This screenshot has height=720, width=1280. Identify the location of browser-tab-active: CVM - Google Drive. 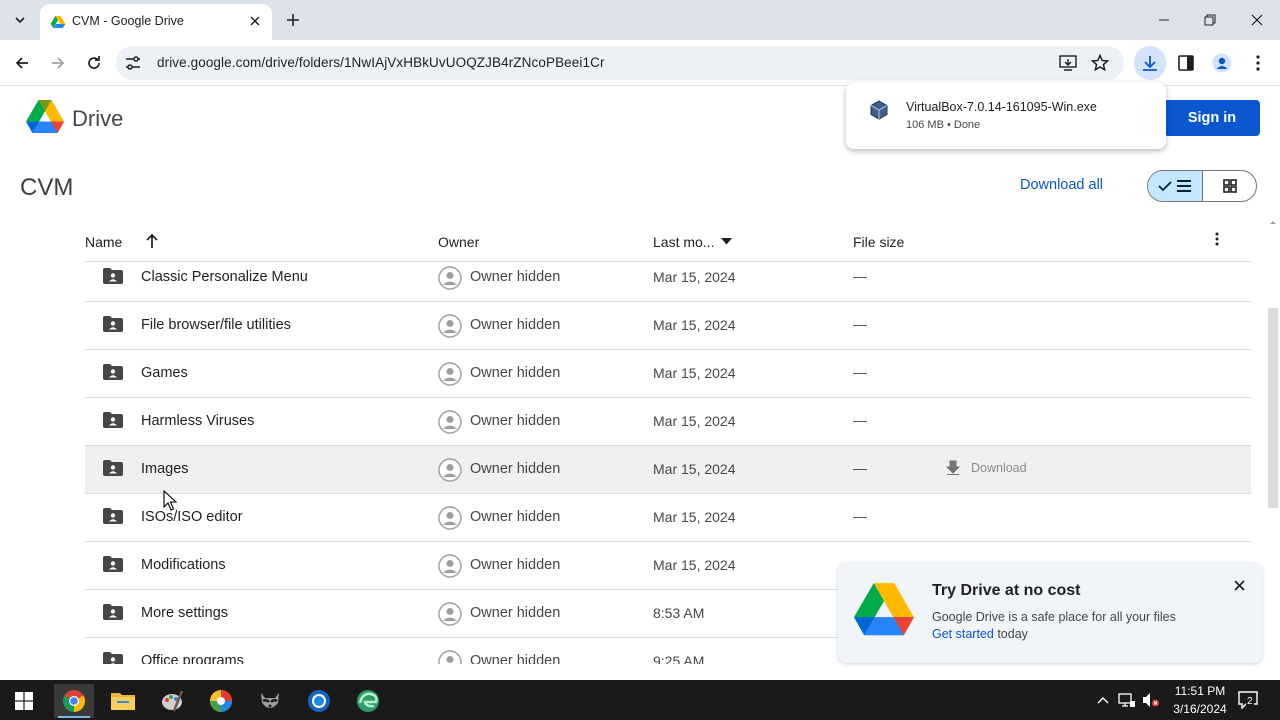
(156, 22).